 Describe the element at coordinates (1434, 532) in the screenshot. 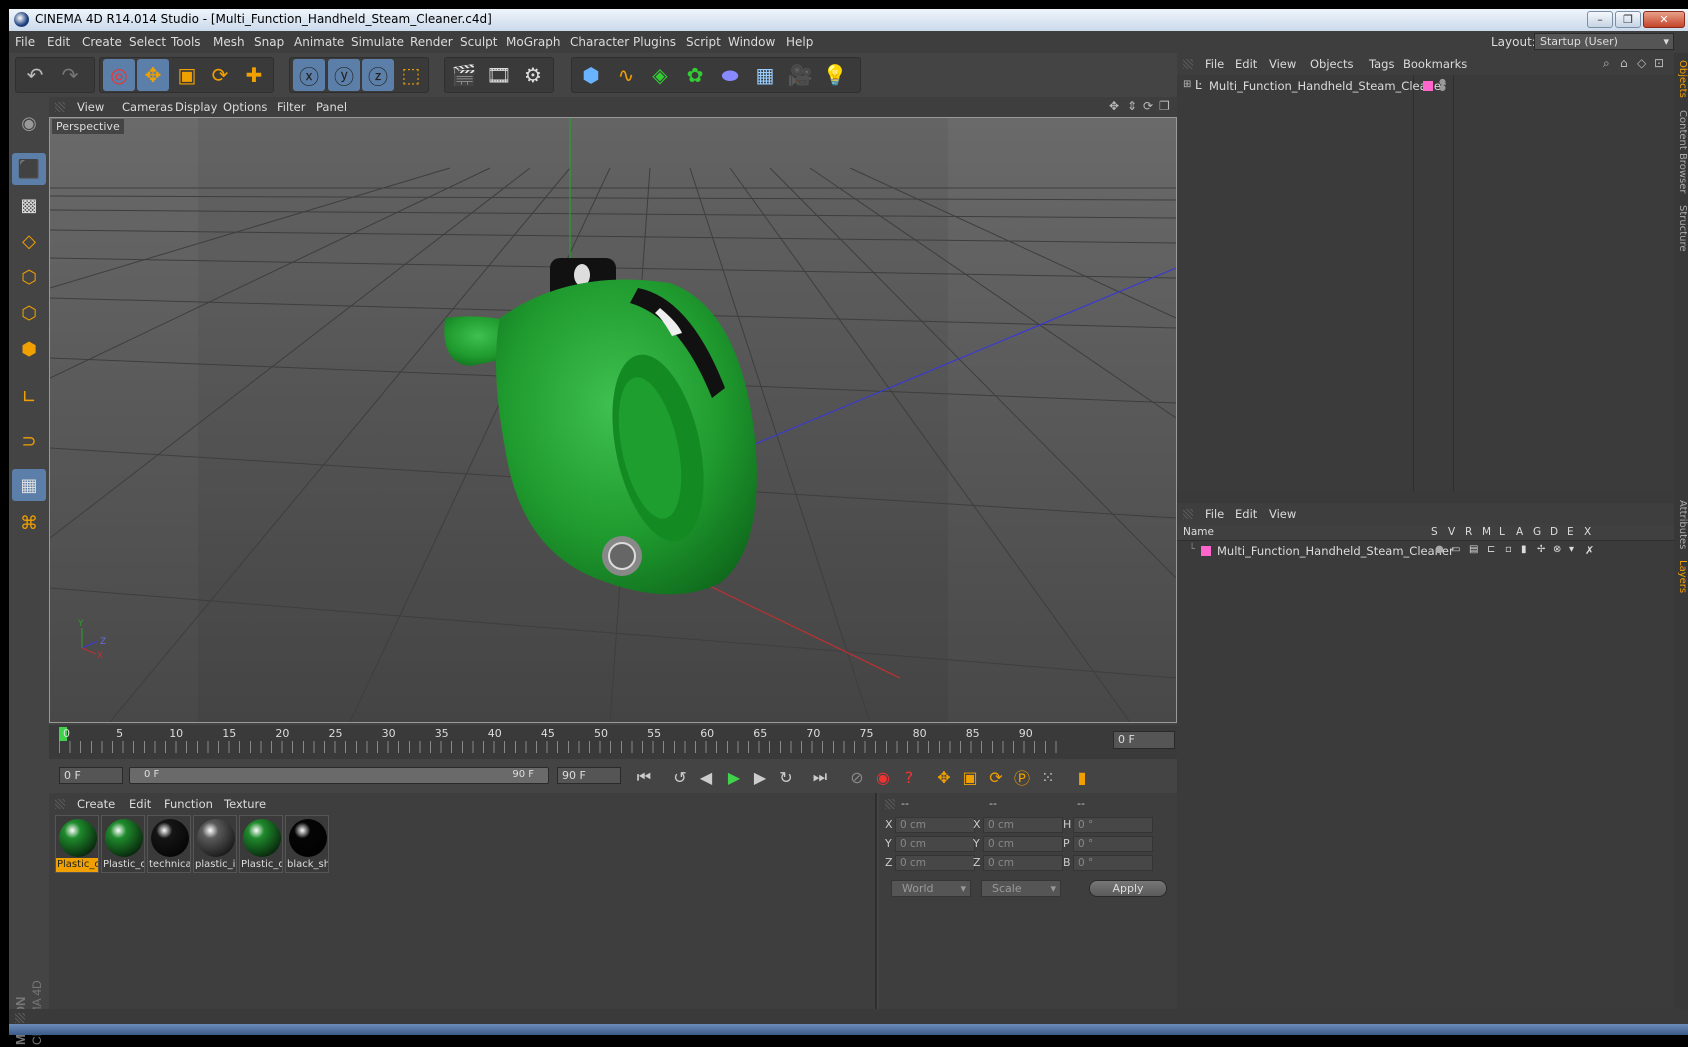

I see `layer-col-flag: S` at that location.